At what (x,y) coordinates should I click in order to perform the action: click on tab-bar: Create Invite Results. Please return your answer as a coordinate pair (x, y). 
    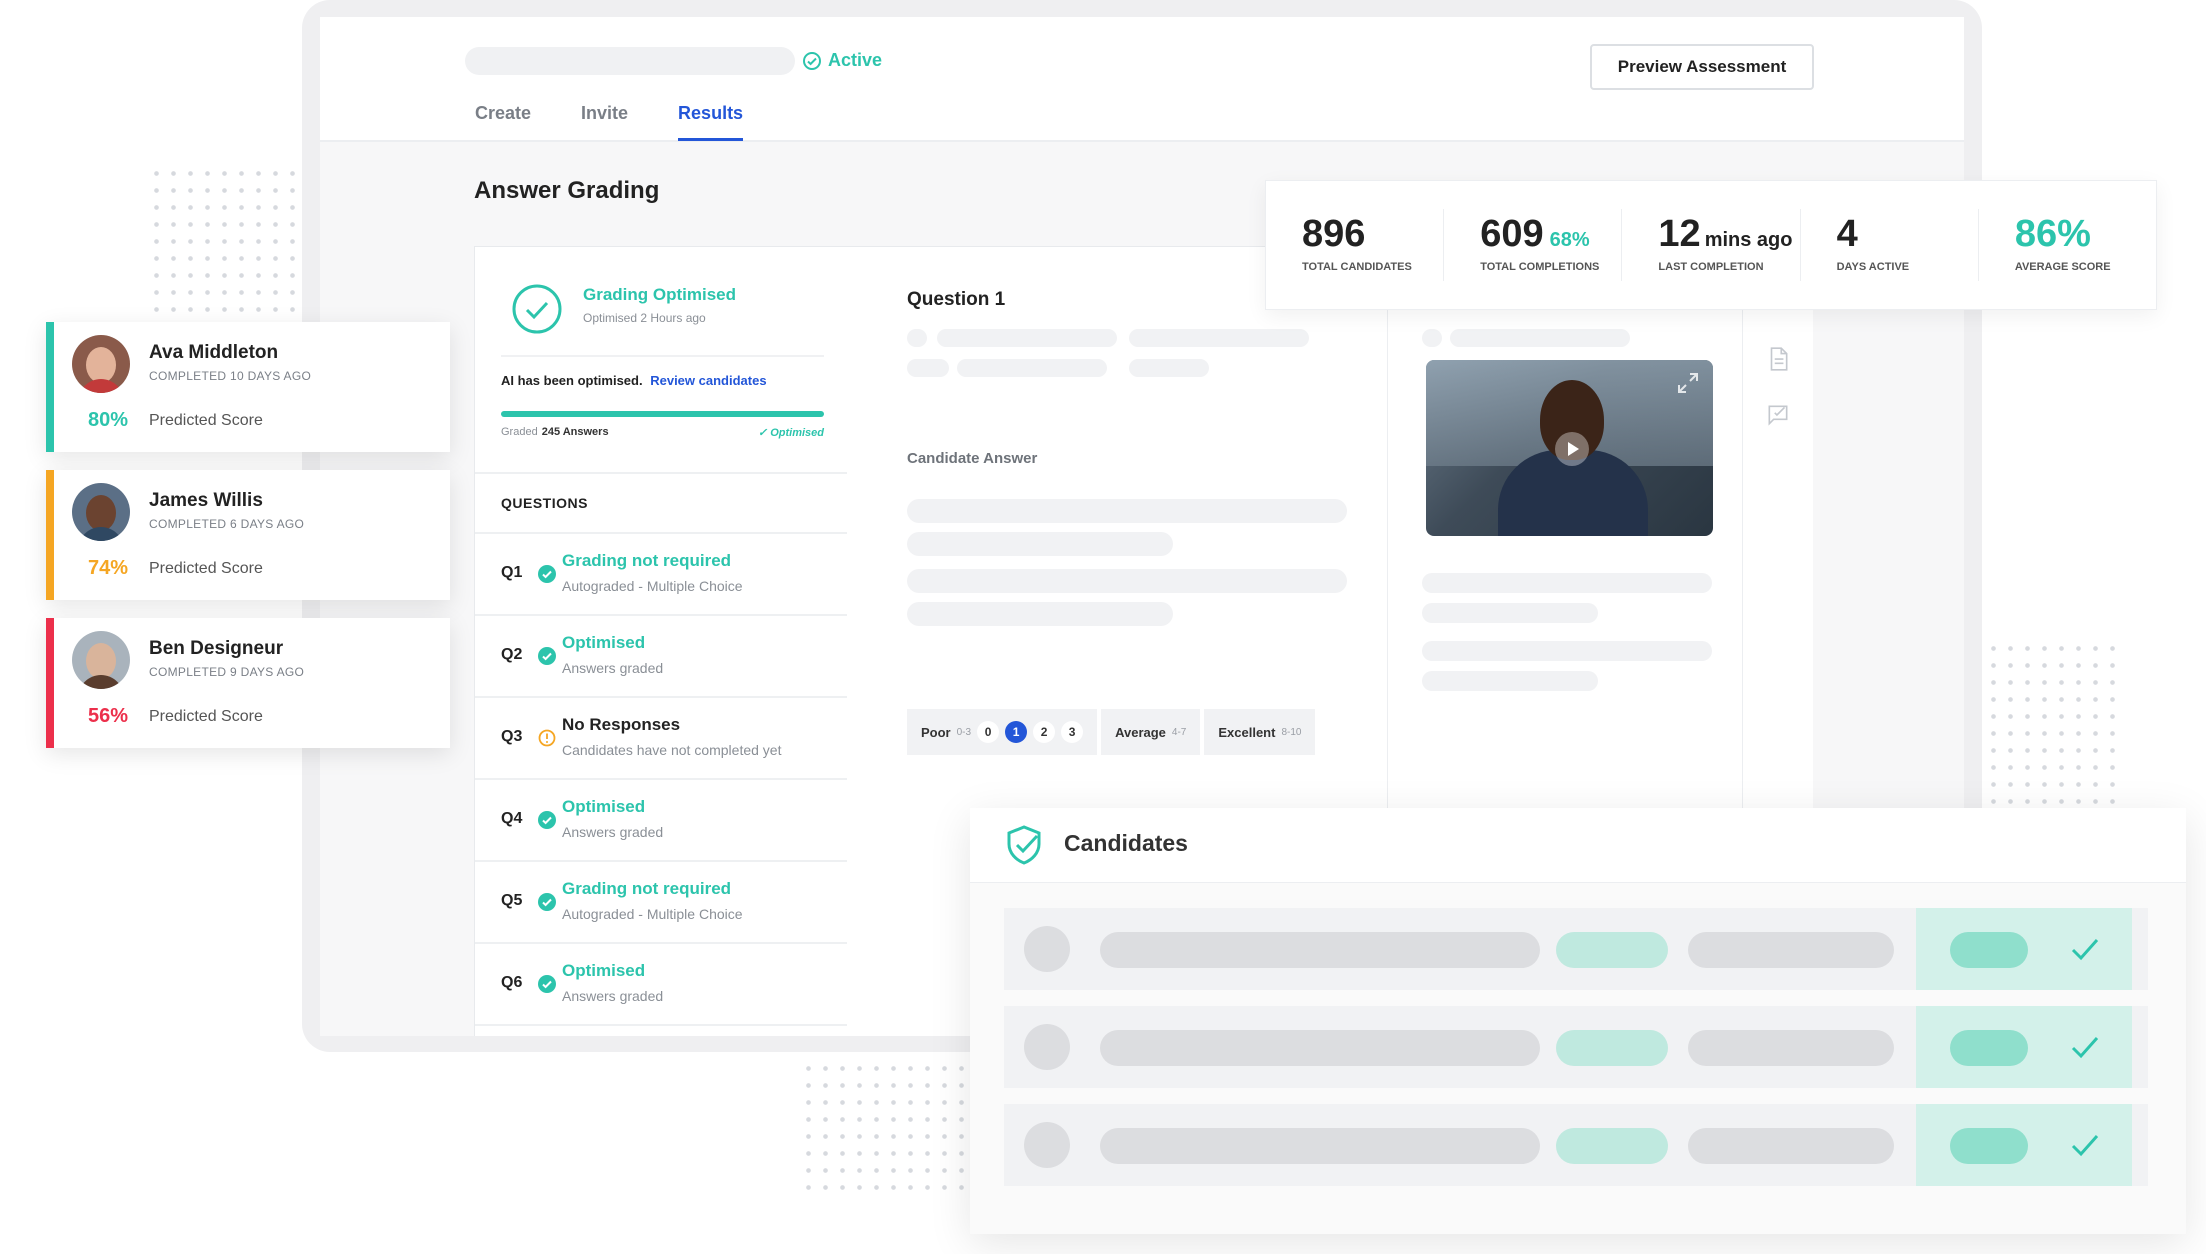
    Looking at the image, I should click on (634, 122).